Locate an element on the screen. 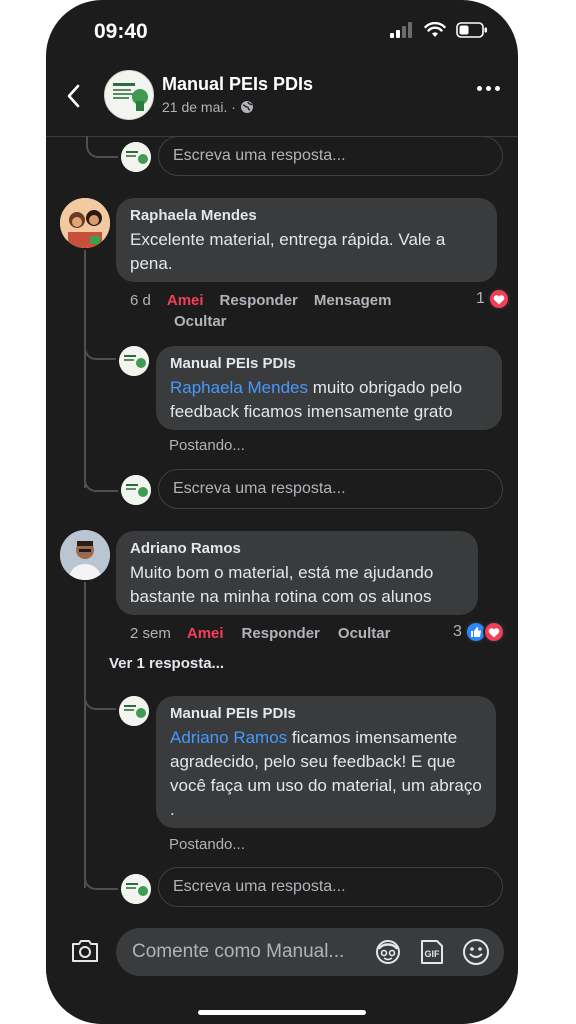  status-time: 09:40 is located at coordinates (121, 31).